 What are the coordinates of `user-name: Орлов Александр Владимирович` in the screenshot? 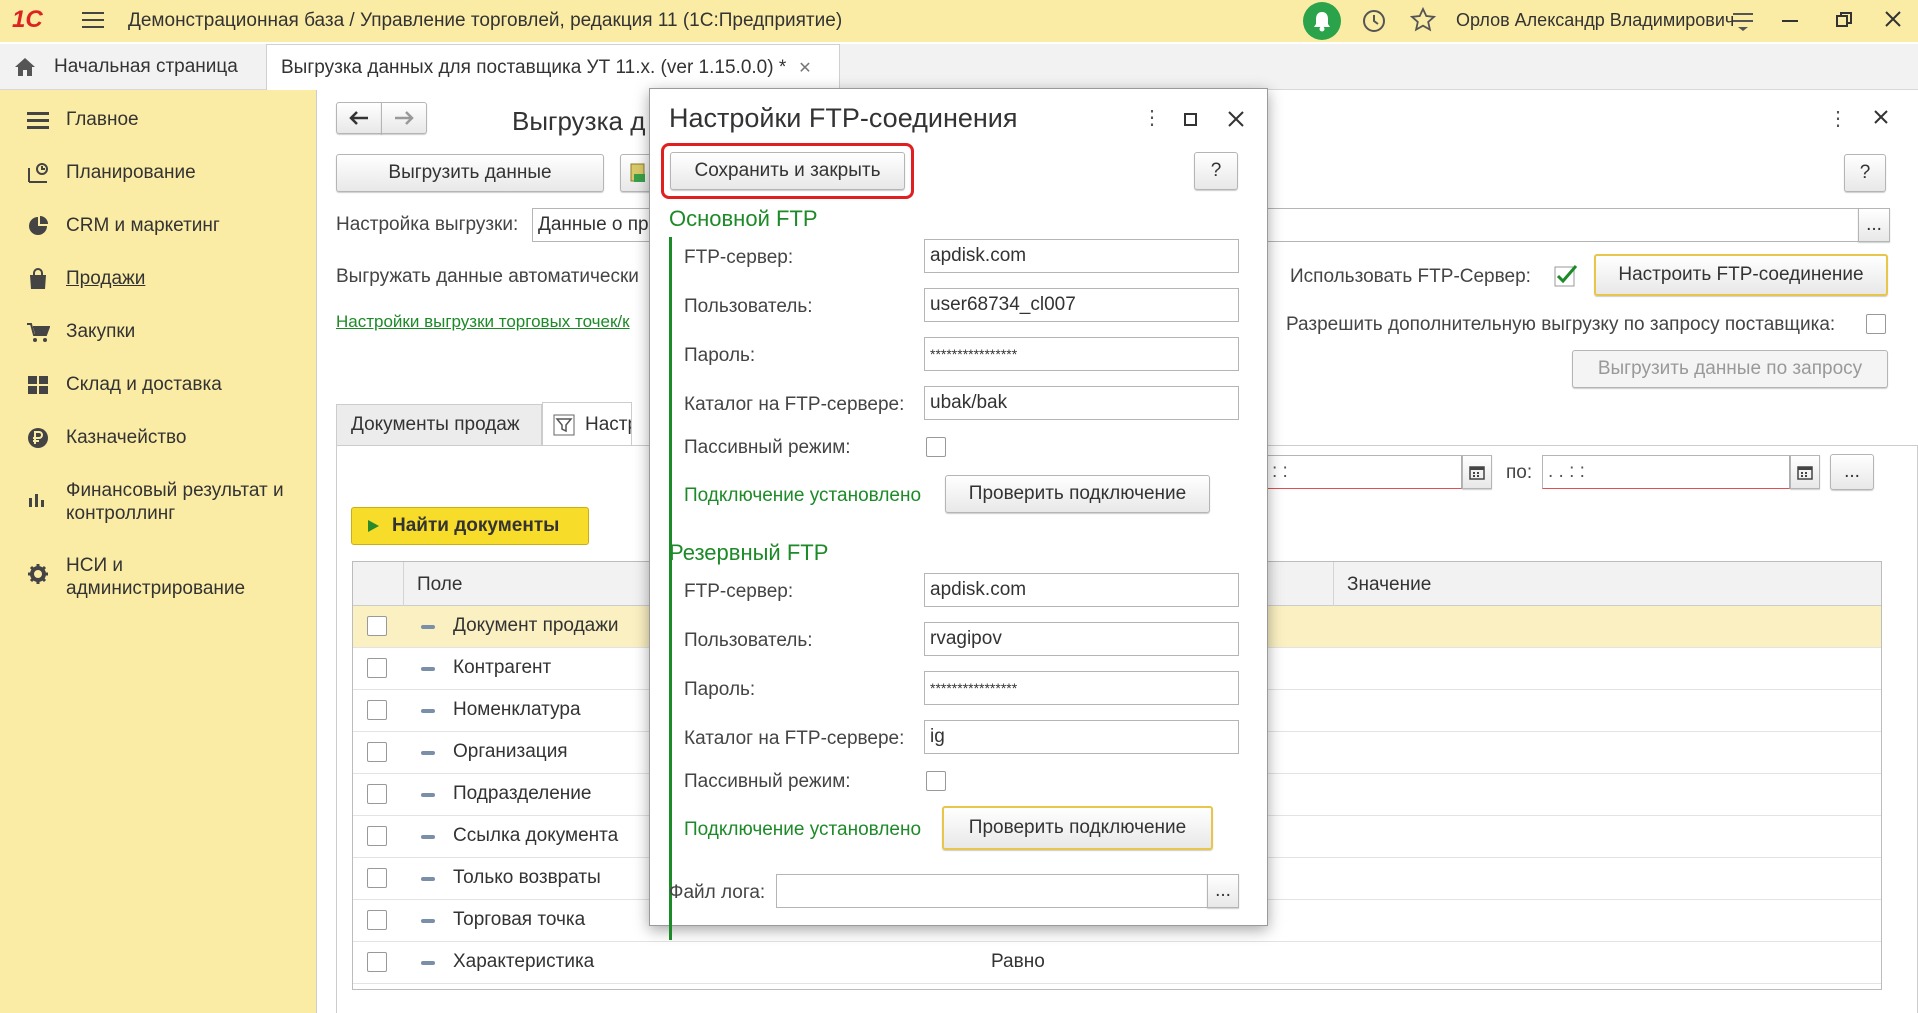 It's located at (1595, 20).